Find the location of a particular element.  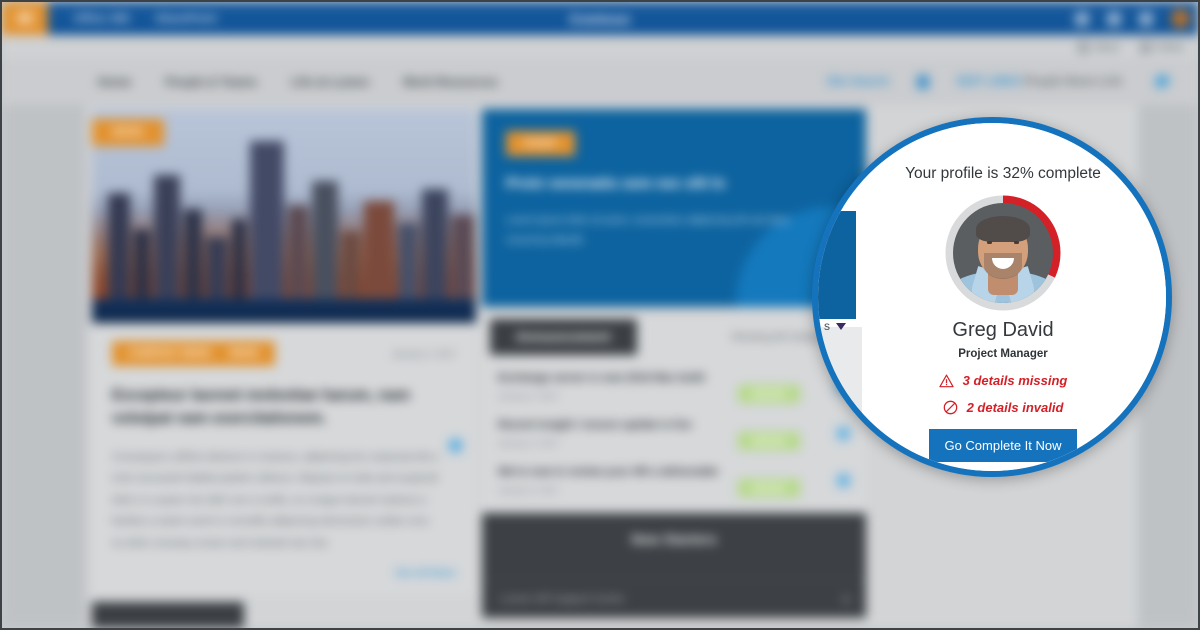

lens-category-filter: s is located at coordinates (835, 326).